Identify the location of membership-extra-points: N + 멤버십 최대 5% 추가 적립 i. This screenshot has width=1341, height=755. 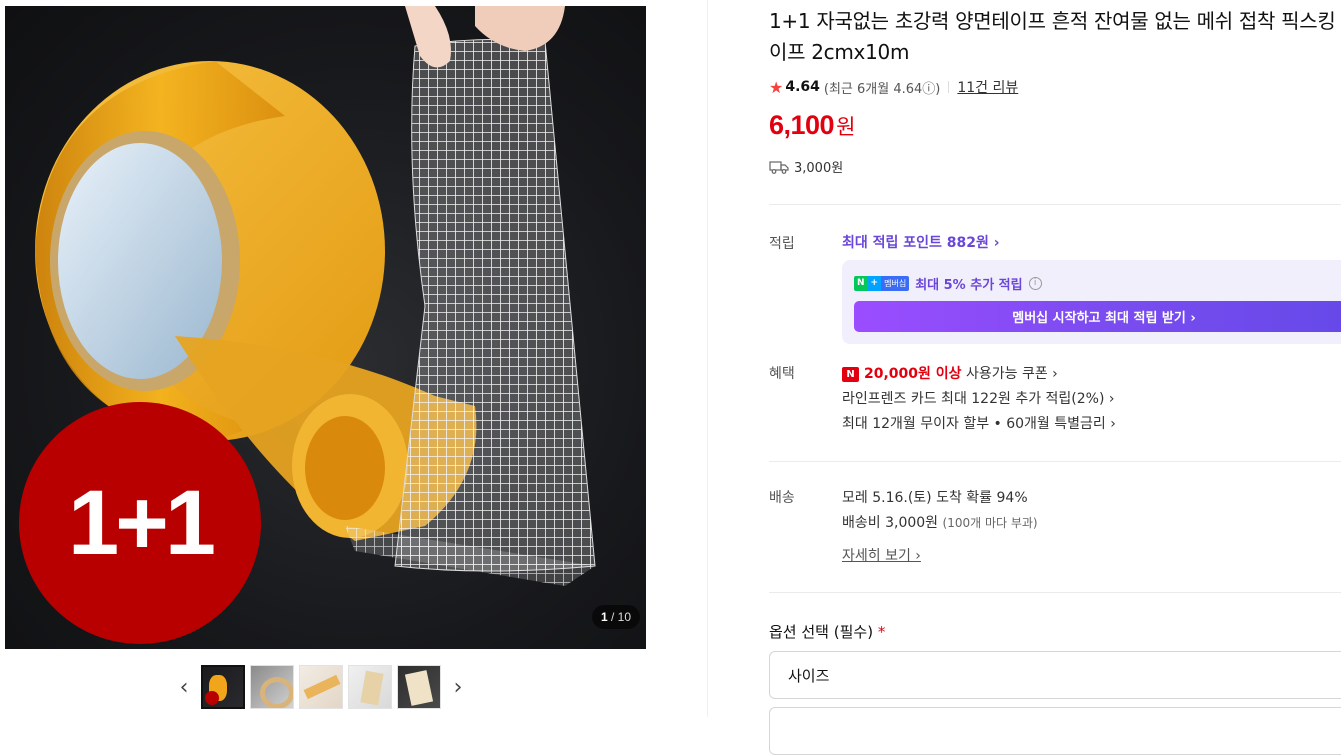
(948, 283).